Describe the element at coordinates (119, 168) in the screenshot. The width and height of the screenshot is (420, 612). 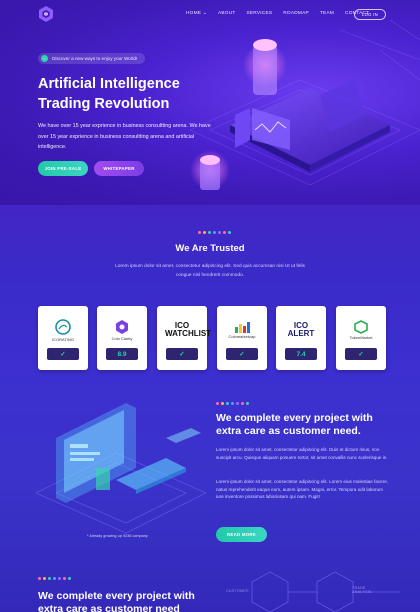
I see `whitepaper-button: WHITEPAPER` at that location.